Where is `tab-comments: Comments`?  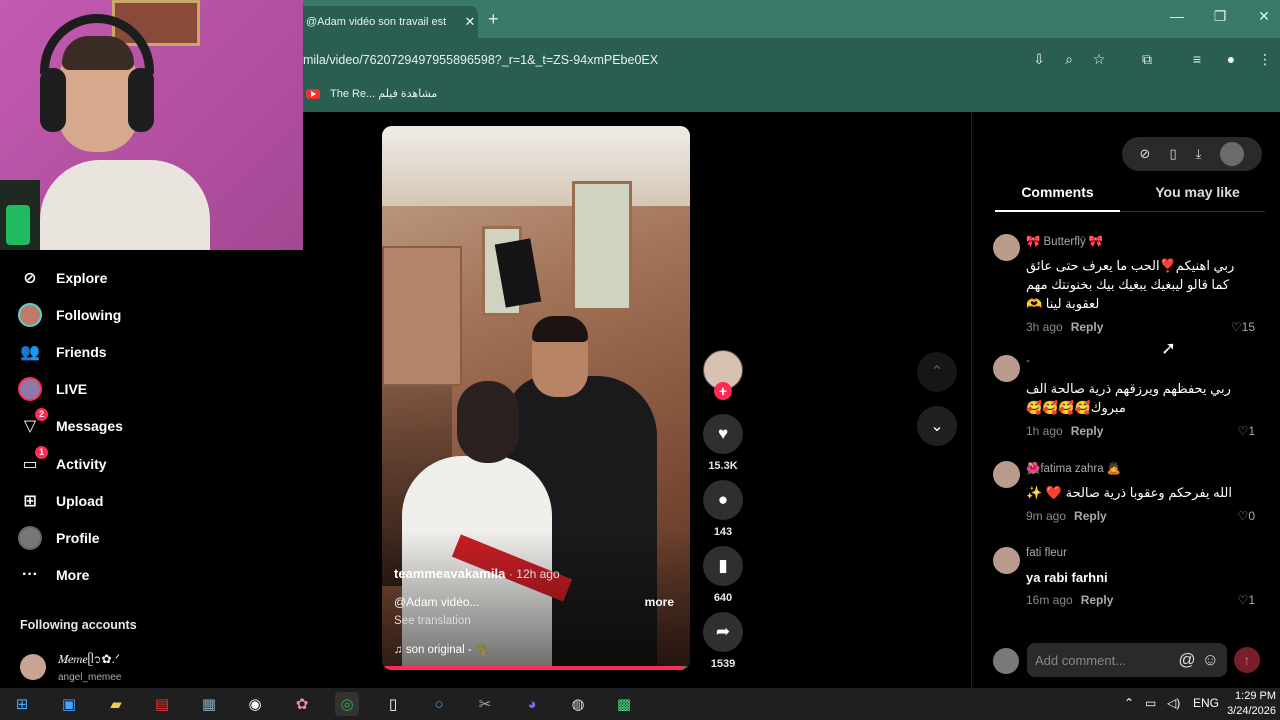 tab-comments: Comments is located at coordinates (1057, 198).